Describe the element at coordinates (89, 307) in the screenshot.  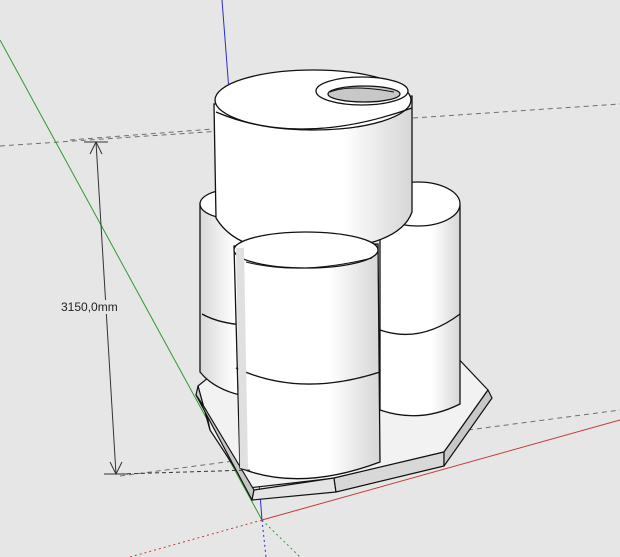
I see `dimension-label: 3150,0mm` at that location.